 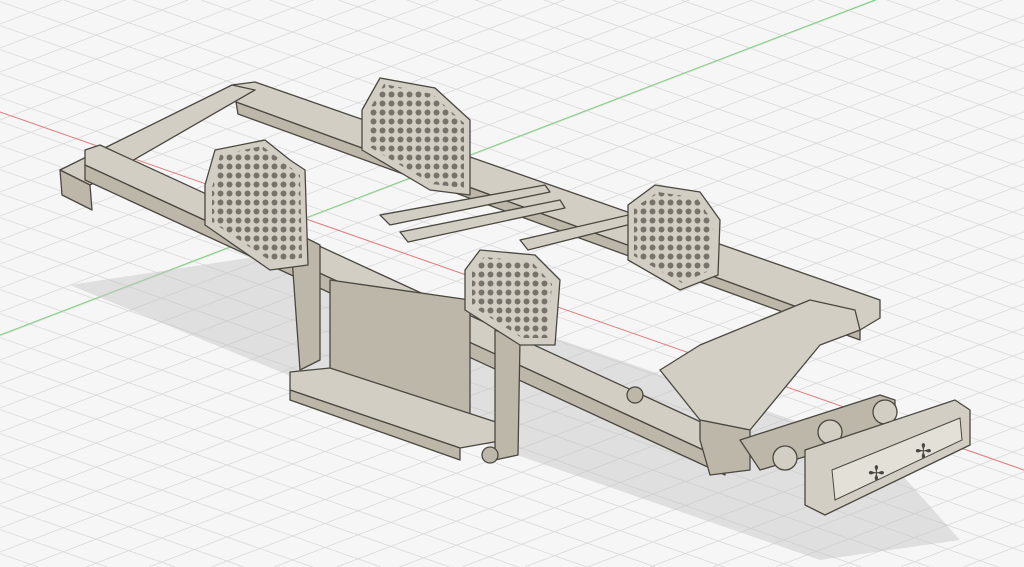 What do you see at coordinates (416, 136) in the screenshot?
I see `perforation-holes` at bounding box center [416, 136].